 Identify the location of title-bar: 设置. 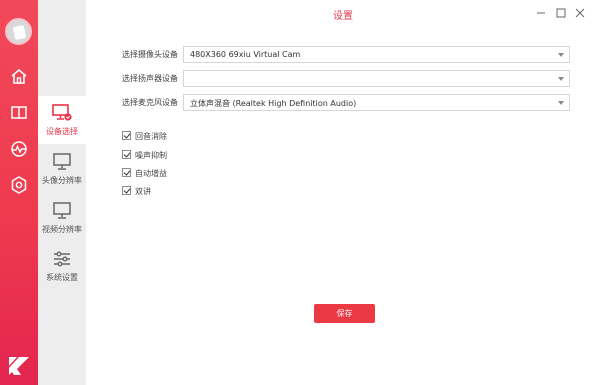
(343, 13).